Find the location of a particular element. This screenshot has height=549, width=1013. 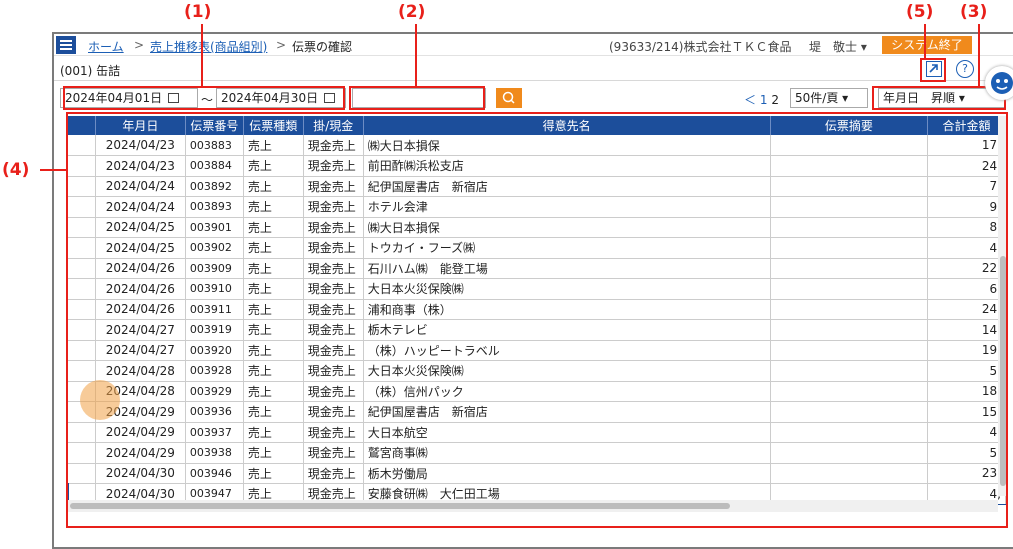

annotation-1: (1) is located at coordinates (198, 12).